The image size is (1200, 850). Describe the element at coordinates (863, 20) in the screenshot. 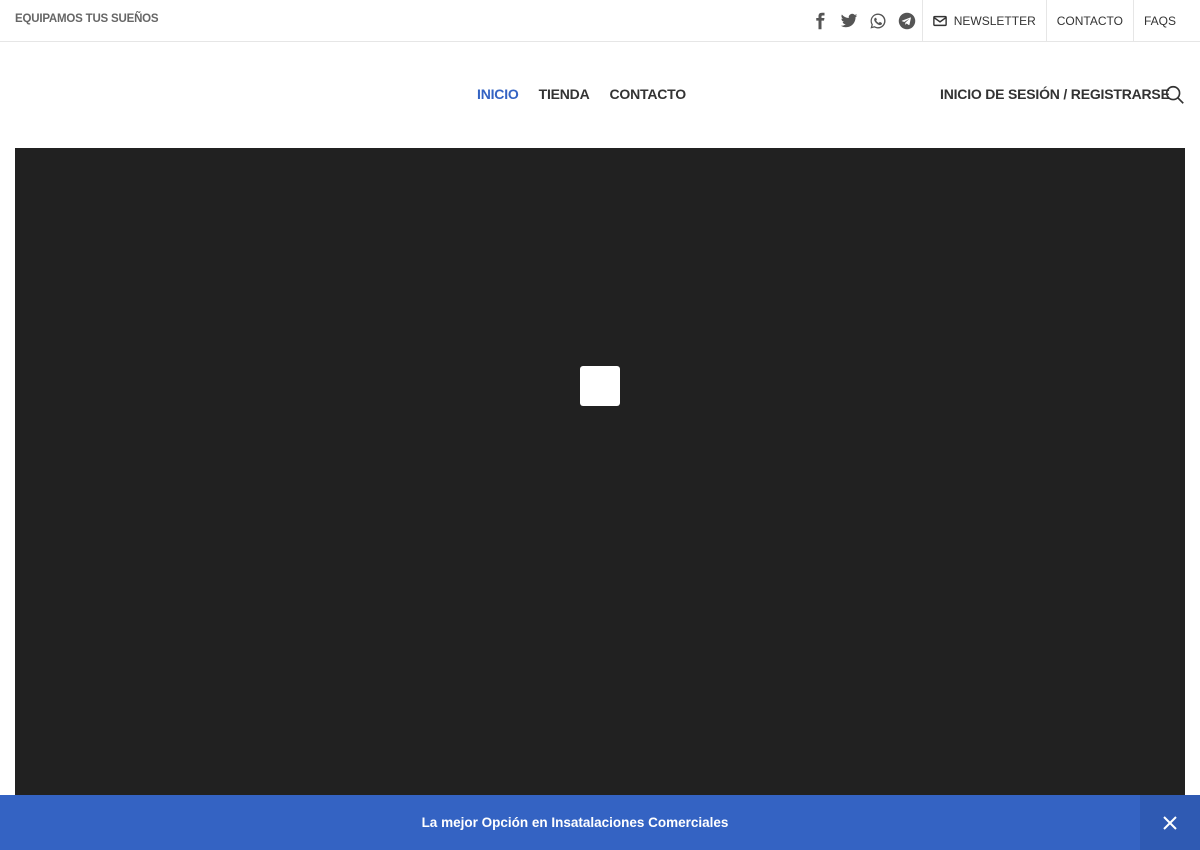

I see `social-links` at that location.